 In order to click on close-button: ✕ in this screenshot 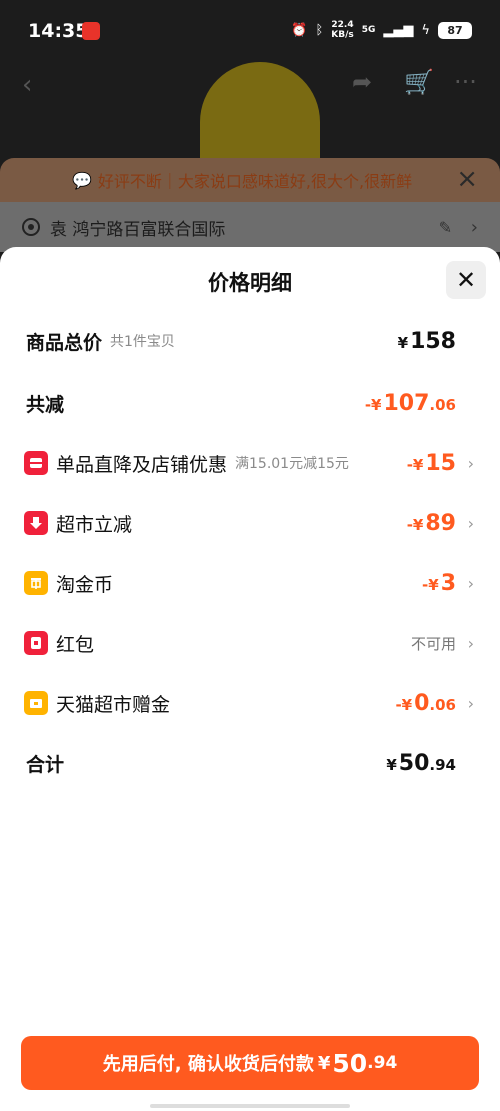, I will do `click(466, 280)`.